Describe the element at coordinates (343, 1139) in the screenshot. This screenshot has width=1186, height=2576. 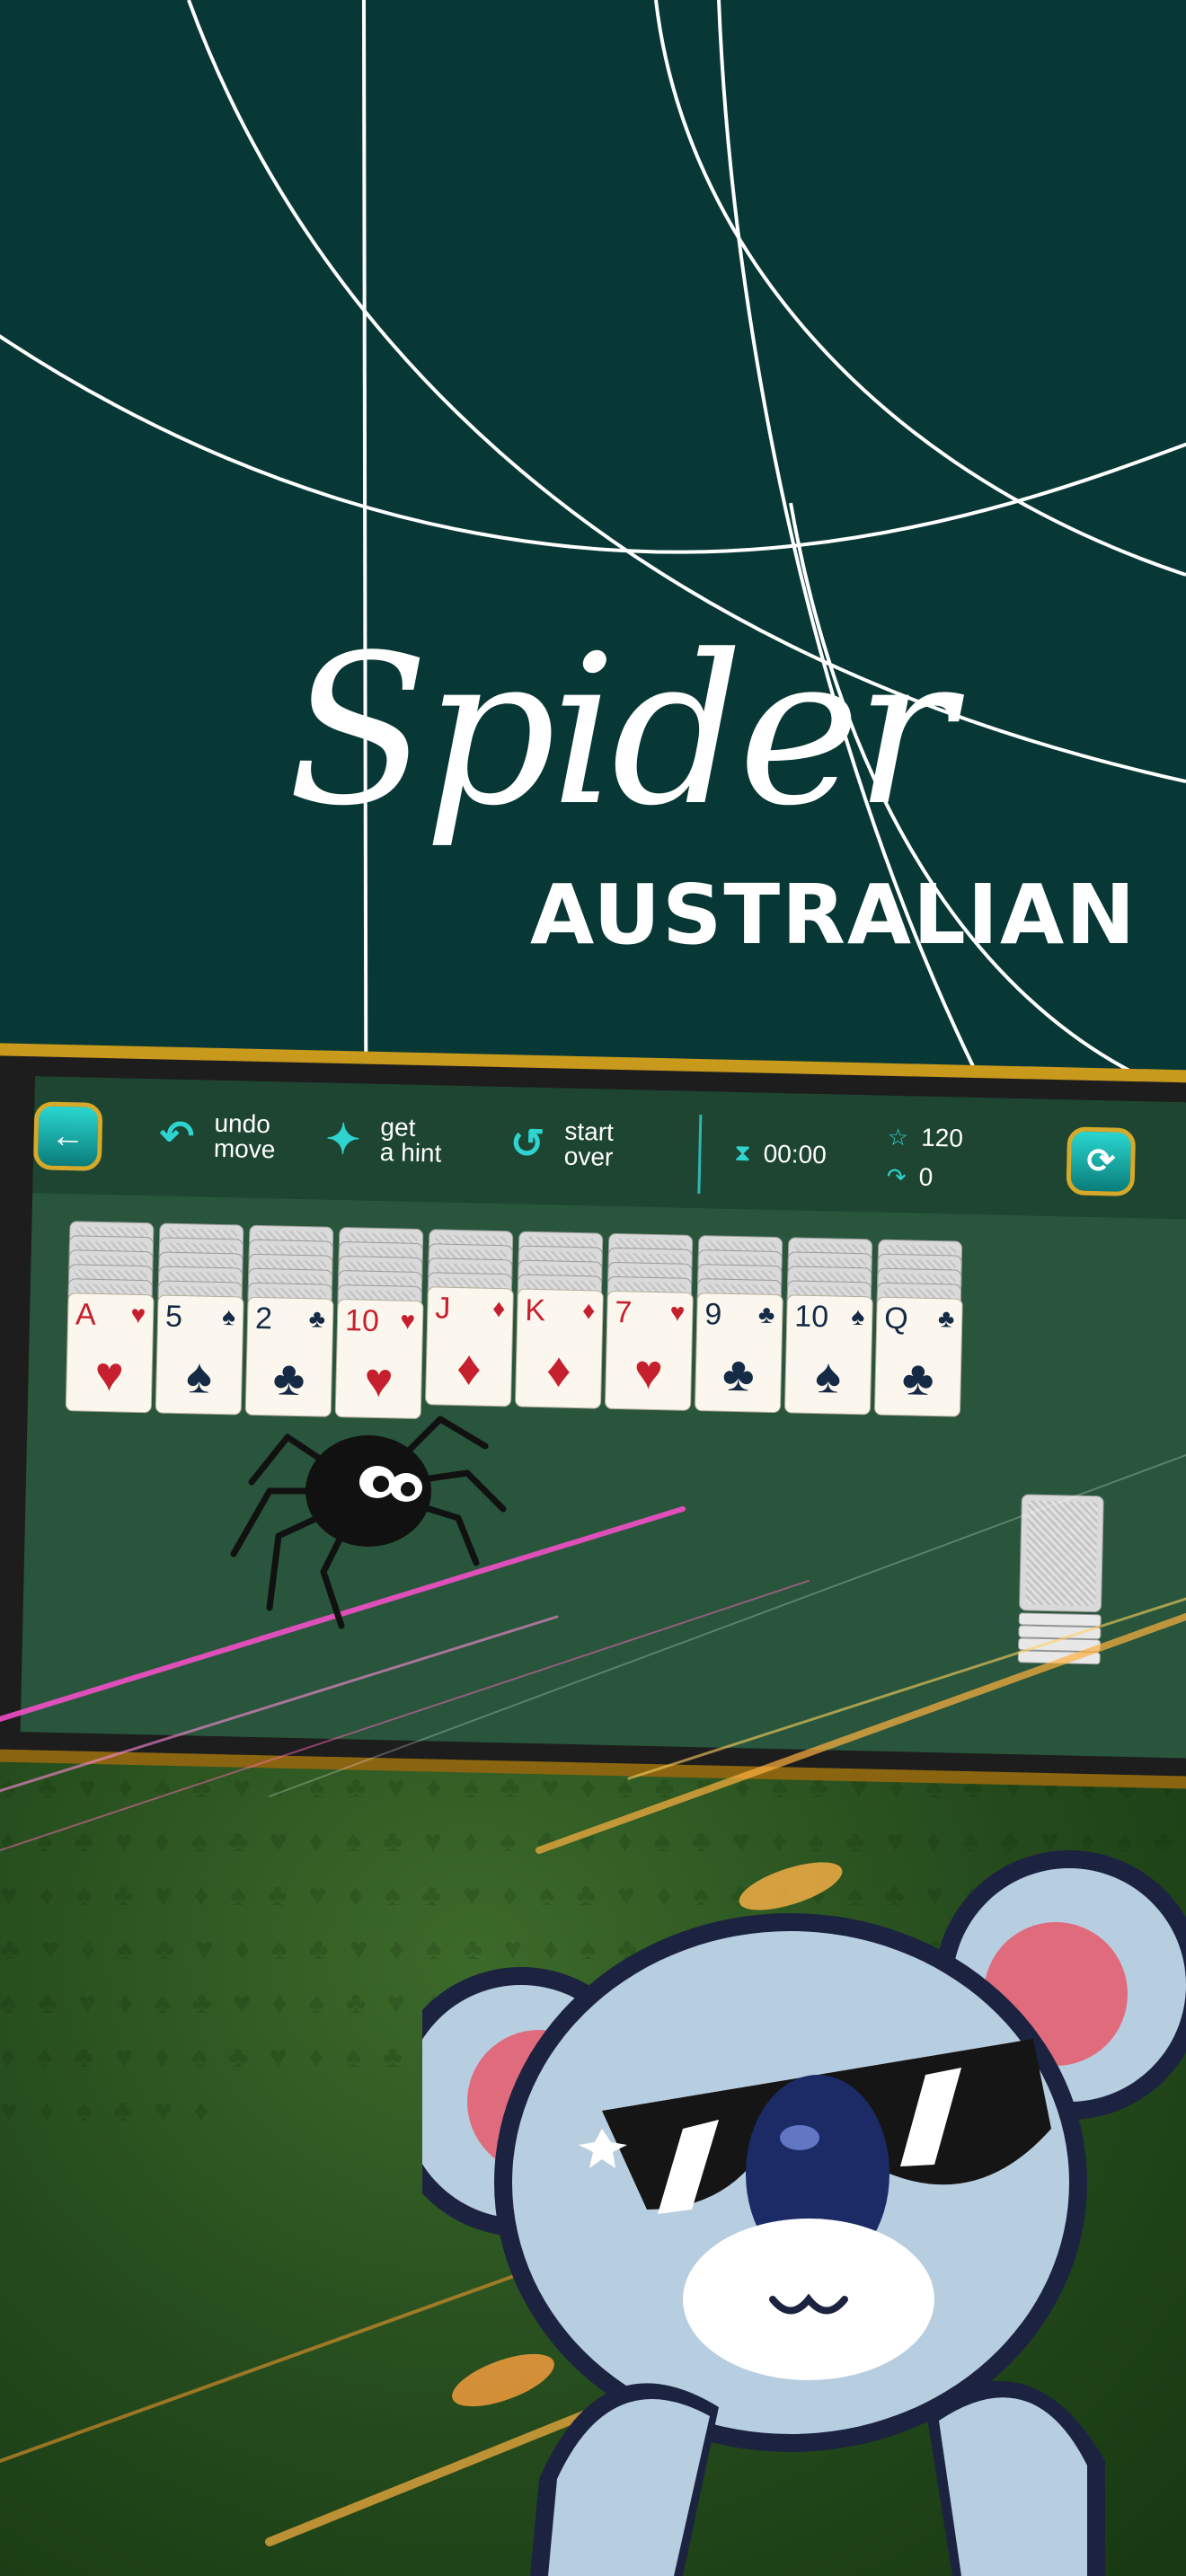
I see `magic-wand-icon: ✦` at that location.